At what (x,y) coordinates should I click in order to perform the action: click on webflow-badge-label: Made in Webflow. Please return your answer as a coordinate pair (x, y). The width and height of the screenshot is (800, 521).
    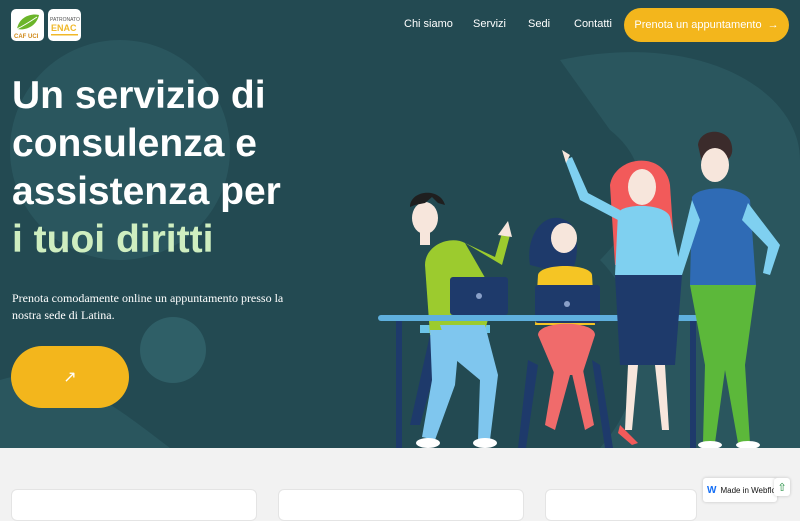
    Looking at the image, I should click on (748, 490).